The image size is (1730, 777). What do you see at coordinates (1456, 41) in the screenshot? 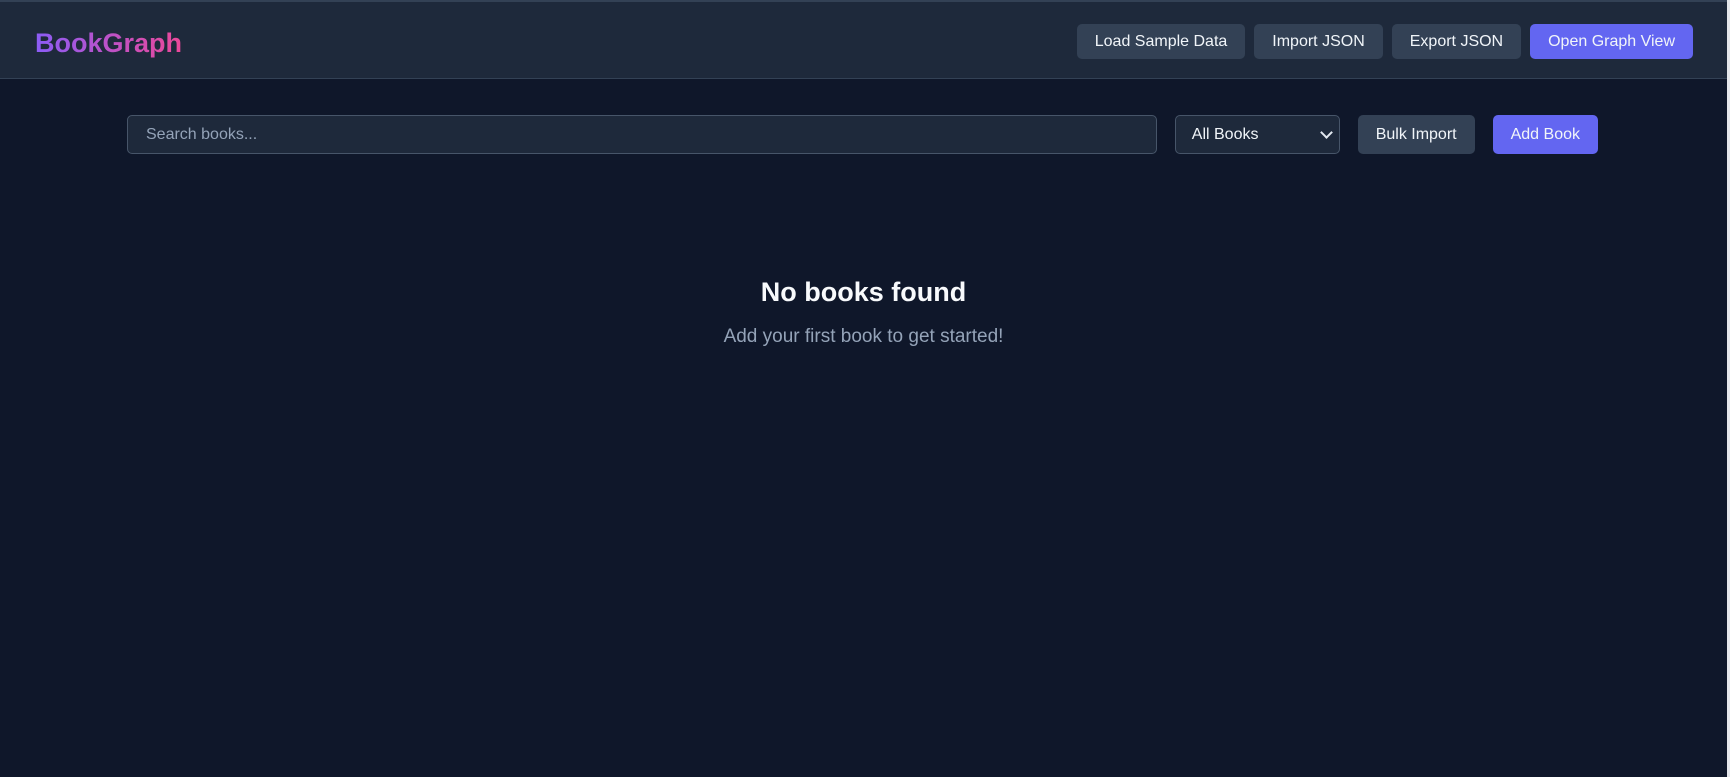
I see `export-json-button: Export JSON` at bounding box center [1456, 41].